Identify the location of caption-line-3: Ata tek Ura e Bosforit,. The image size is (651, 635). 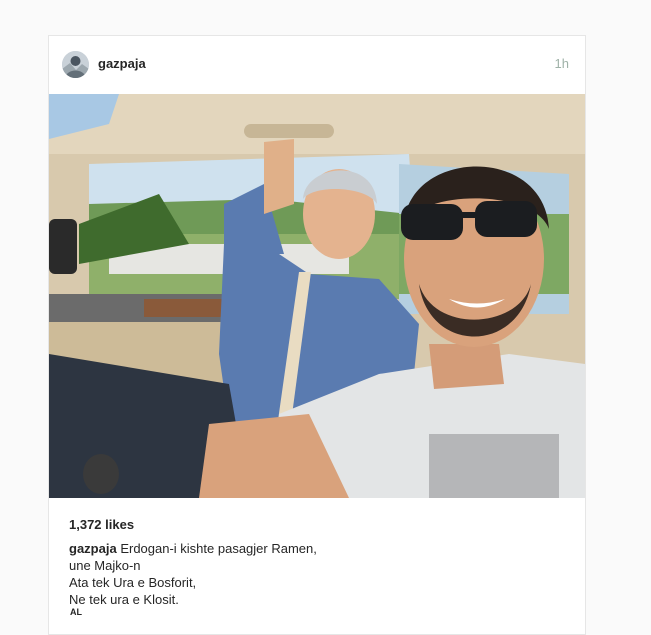
(133, 582).